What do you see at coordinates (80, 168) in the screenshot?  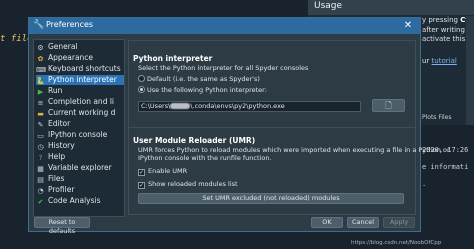 I see `page-item-variable-explorer: ▦ Variable explorer` at bounding box center [80, 168].